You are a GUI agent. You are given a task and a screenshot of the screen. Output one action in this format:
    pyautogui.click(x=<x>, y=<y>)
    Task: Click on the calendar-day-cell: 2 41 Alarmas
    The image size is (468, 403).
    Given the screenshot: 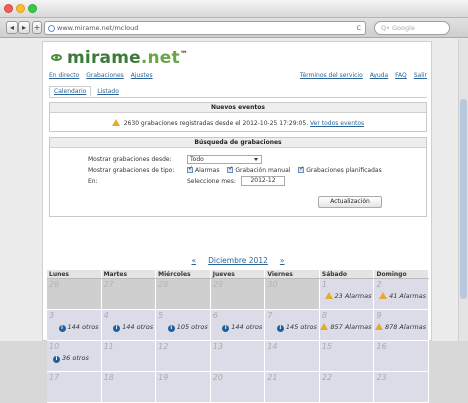 What is the action you would take?
    pyautogui.click(x=402, y=294)
    